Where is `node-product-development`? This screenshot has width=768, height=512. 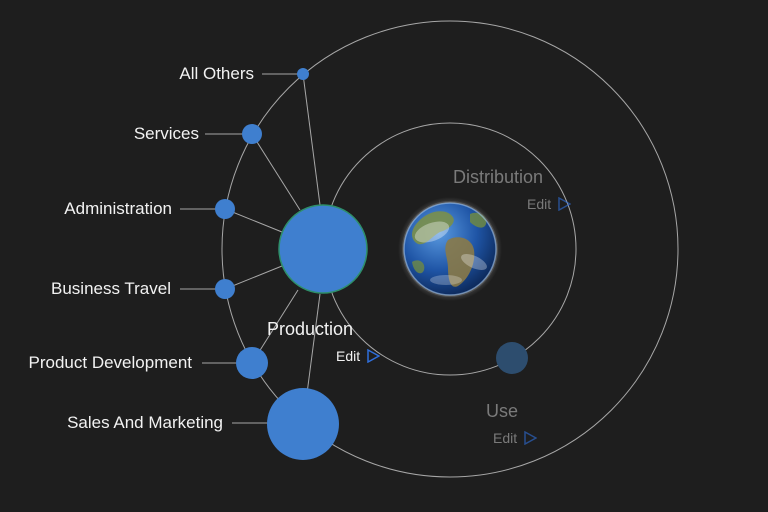 node-product-development is located at coordinates (252, 363).